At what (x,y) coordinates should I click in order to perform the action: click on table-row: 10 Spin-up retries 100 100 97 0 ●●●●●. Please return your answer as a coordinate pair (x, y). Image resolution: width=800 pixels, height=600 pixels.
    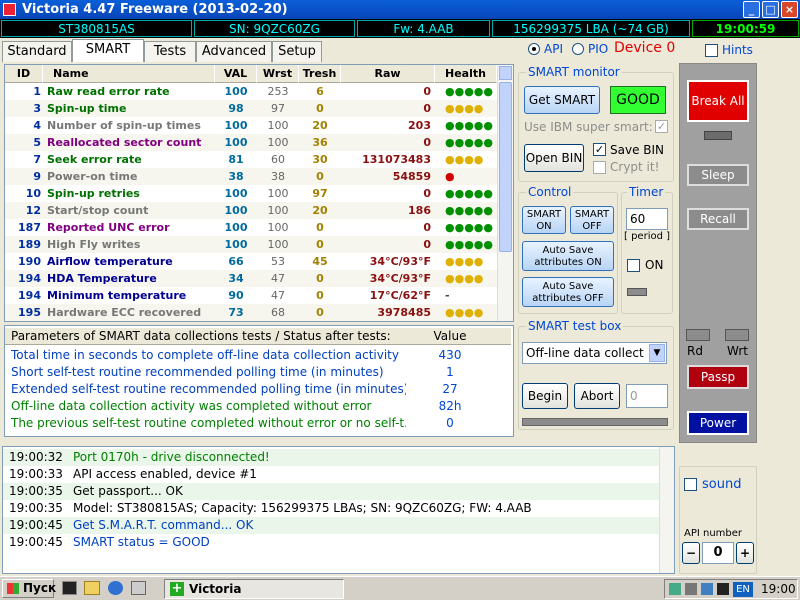
    Looking at the image, I should click on (251, 193).